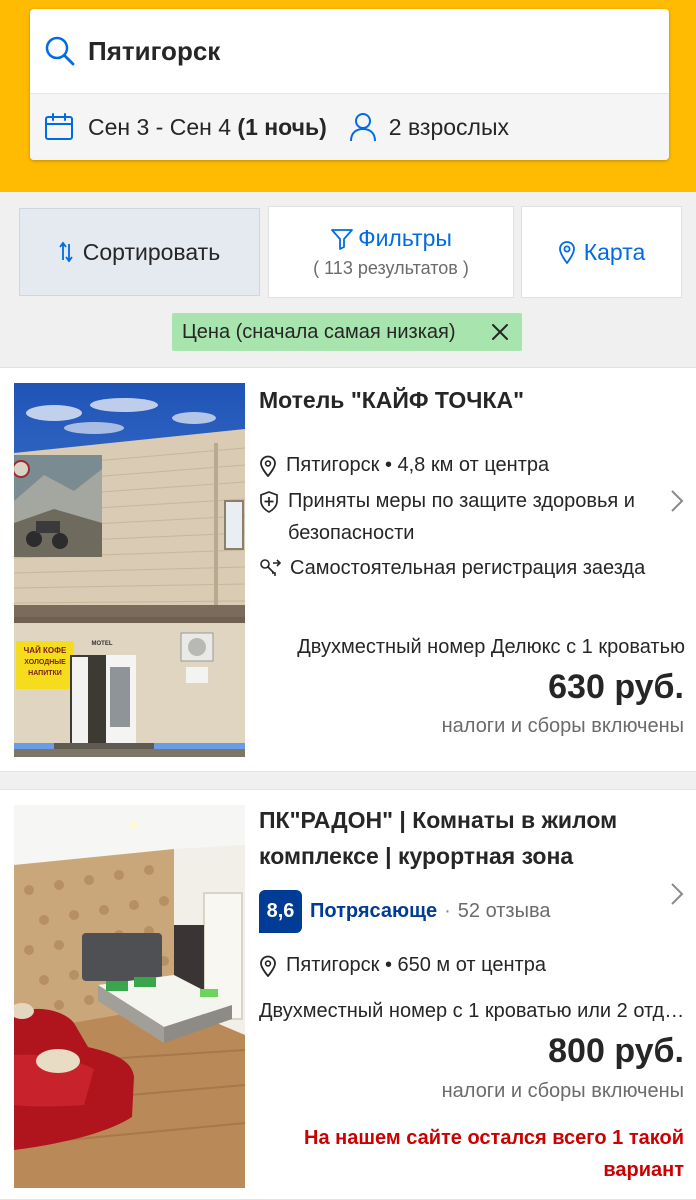  Describe the element at coordinates (418, 465) in the screenshot. I see `location-text: Пятигорск • 4,8 км от центра` at that location.